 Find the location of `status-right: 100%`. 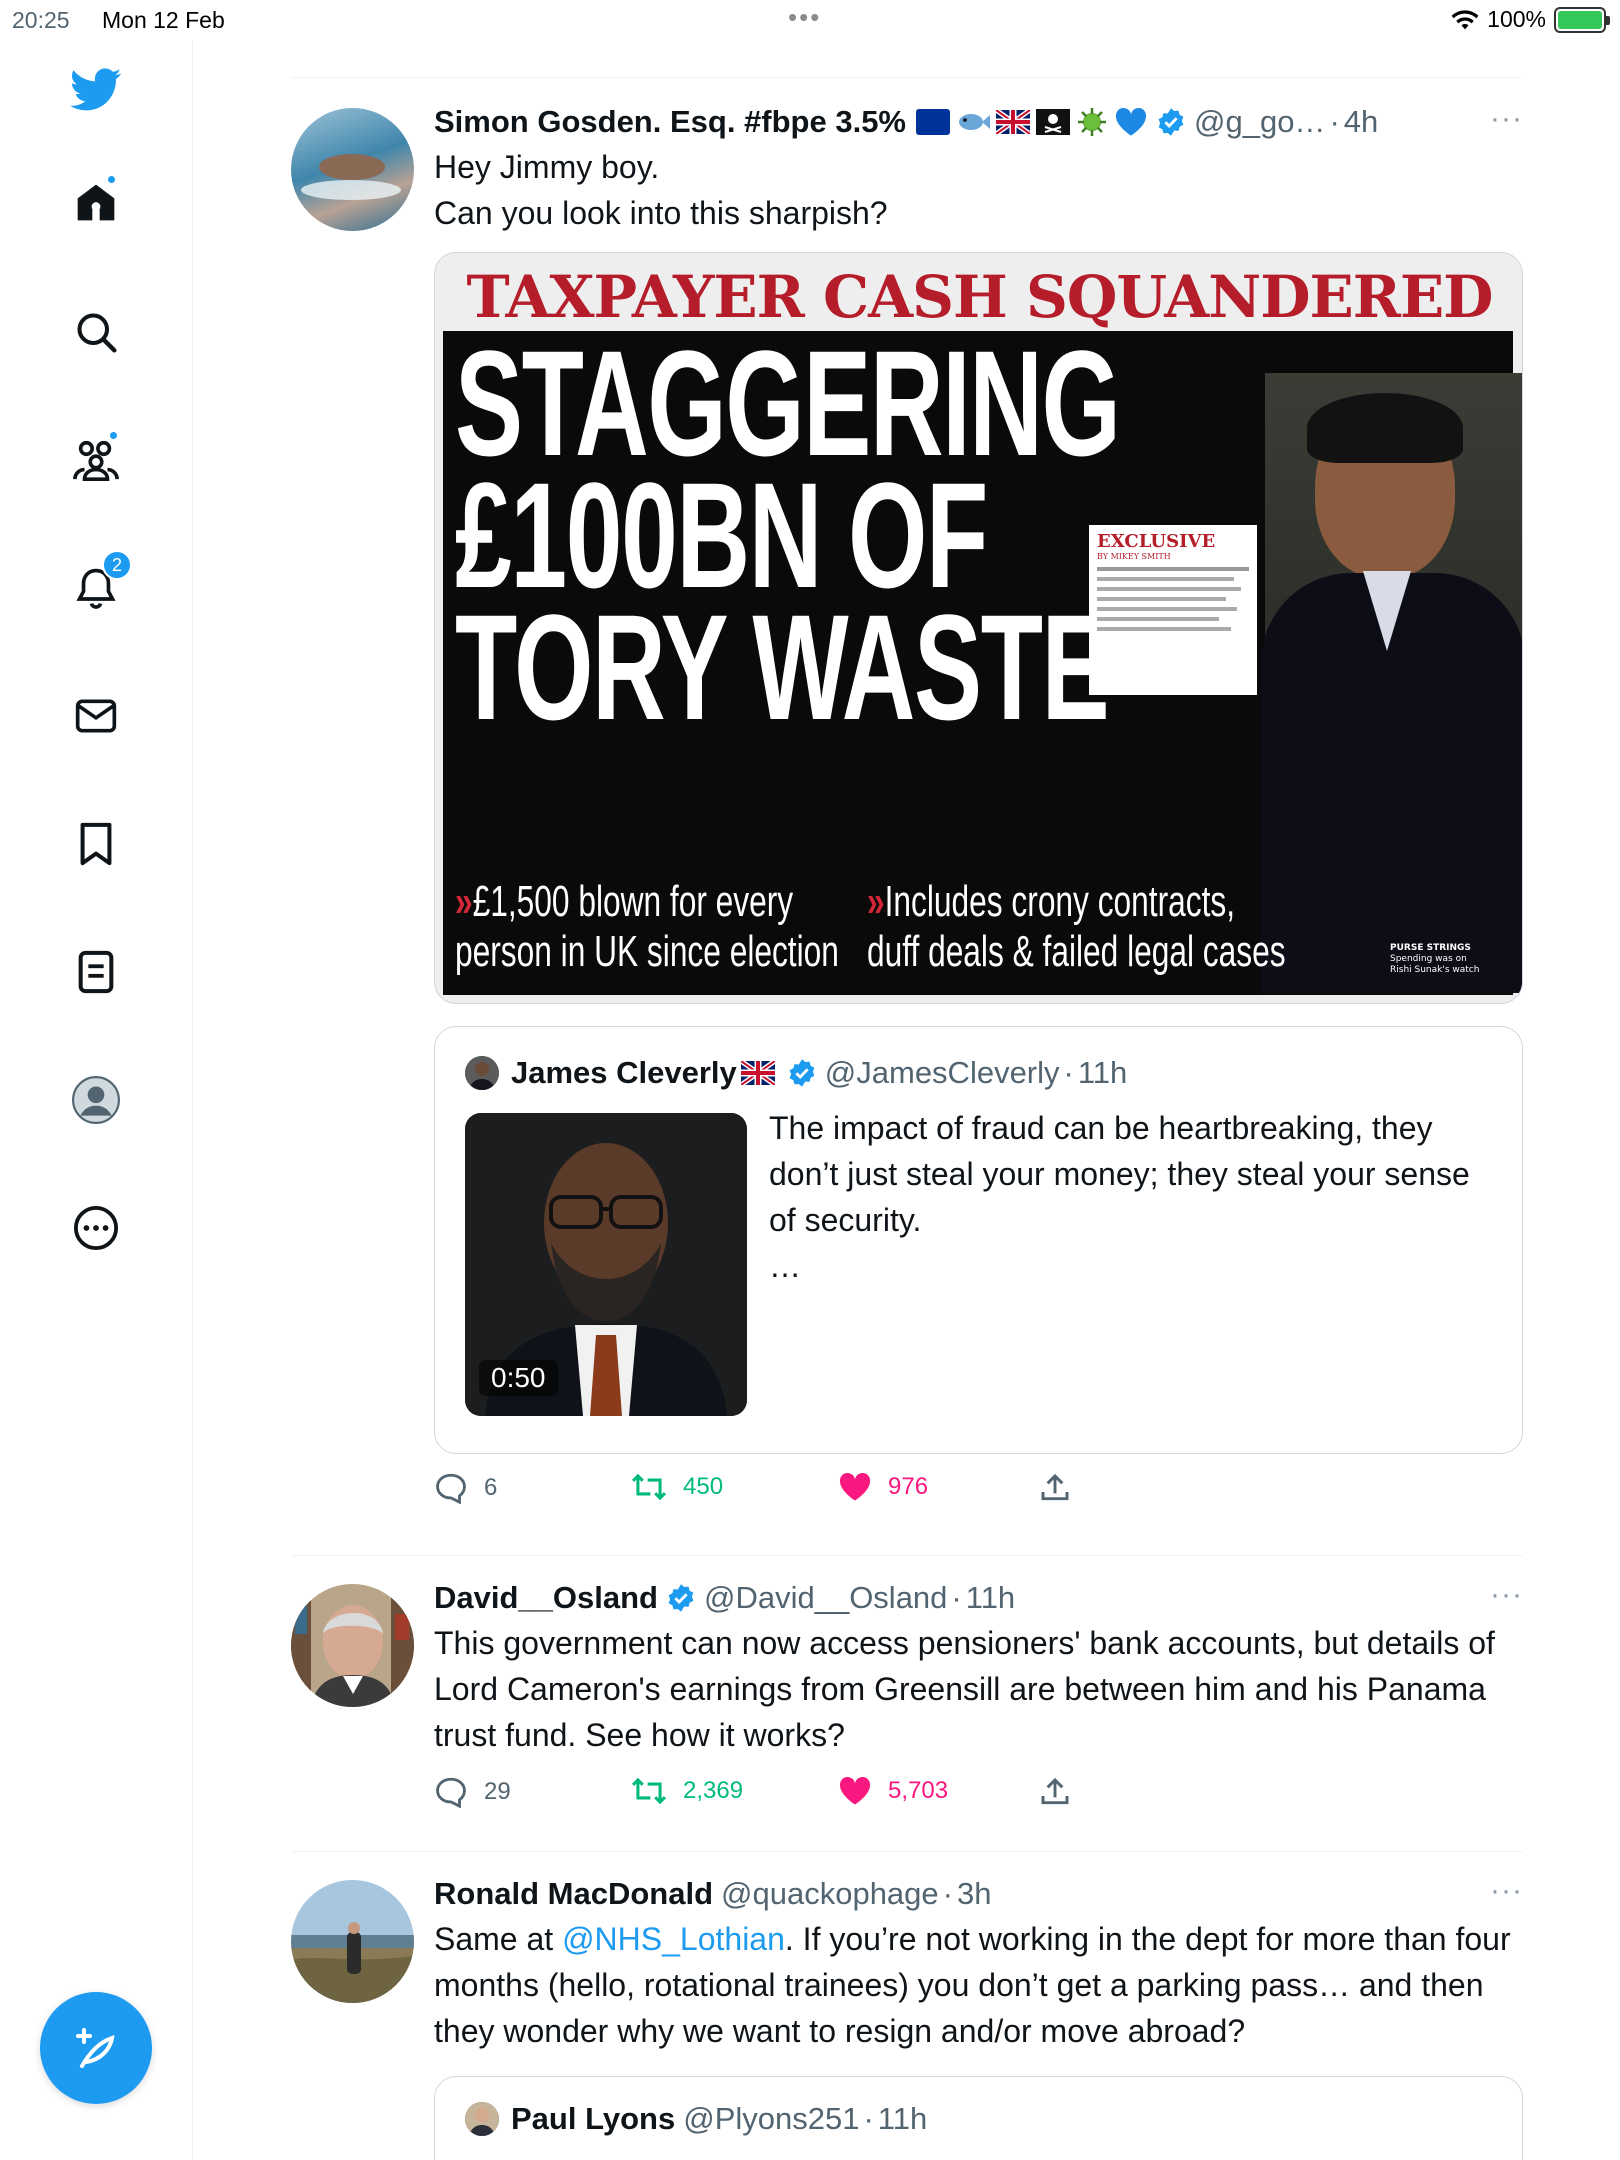

status-right: 100% is located at coordinates (1530, 19).